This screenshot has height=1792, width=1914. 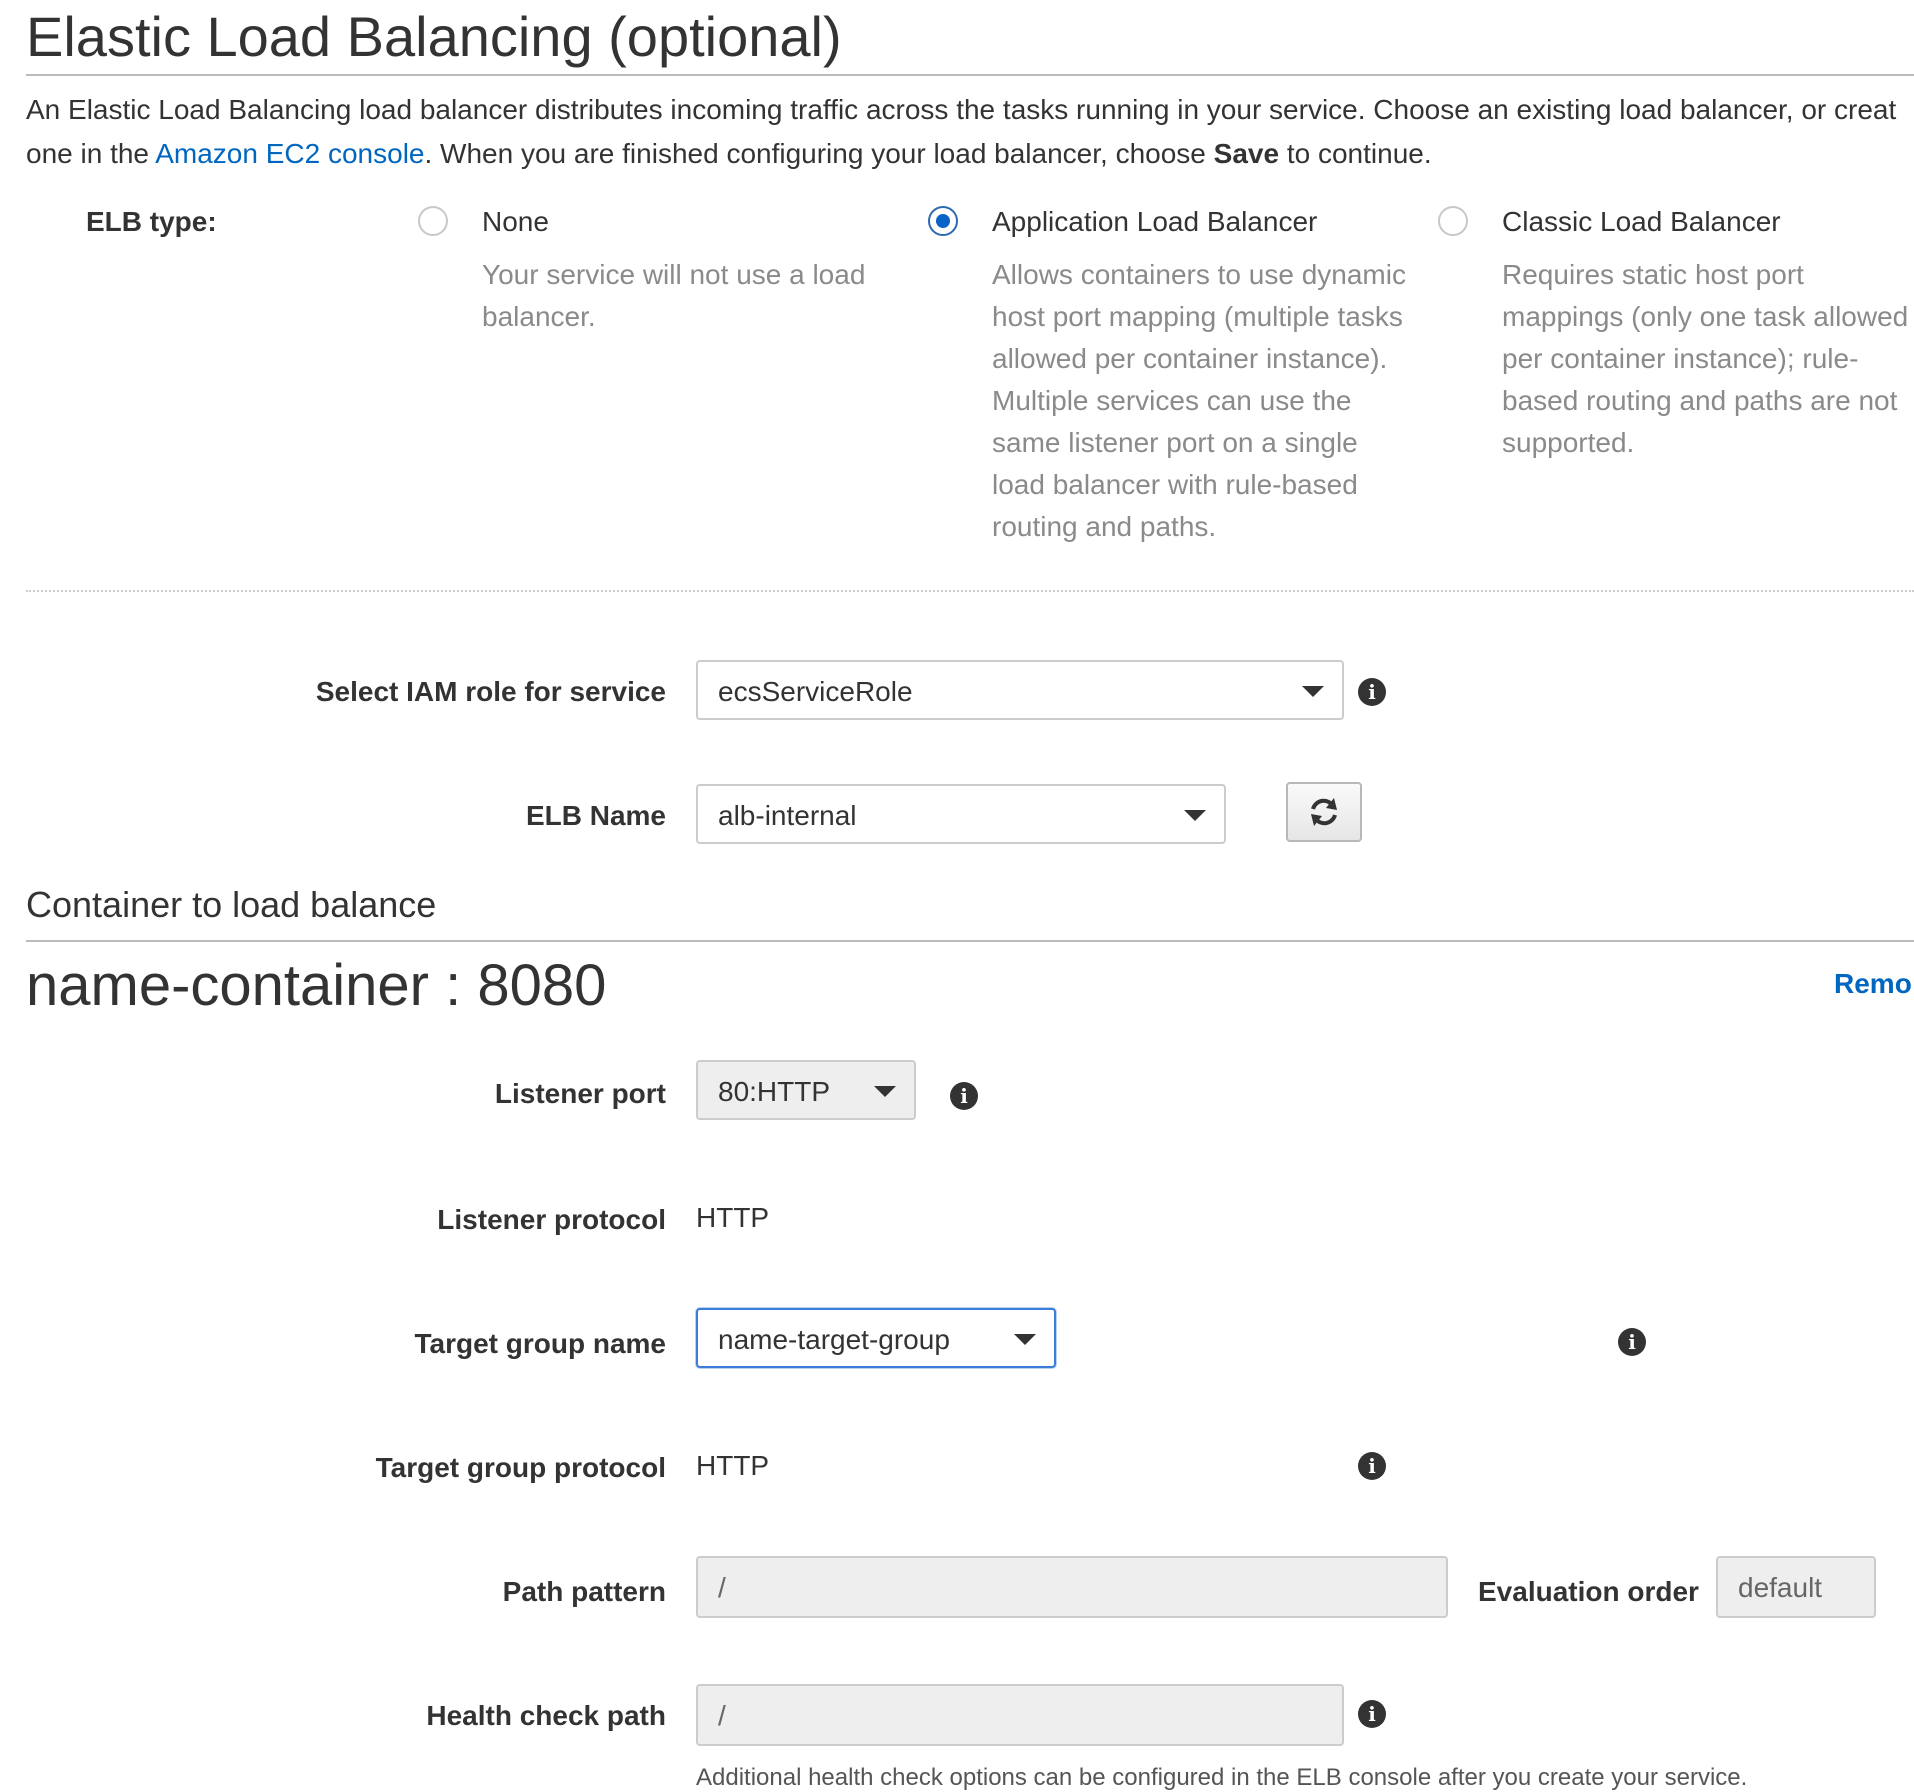 I want to click on listener-port-label: Listener port, so click(x=580, y=1093).